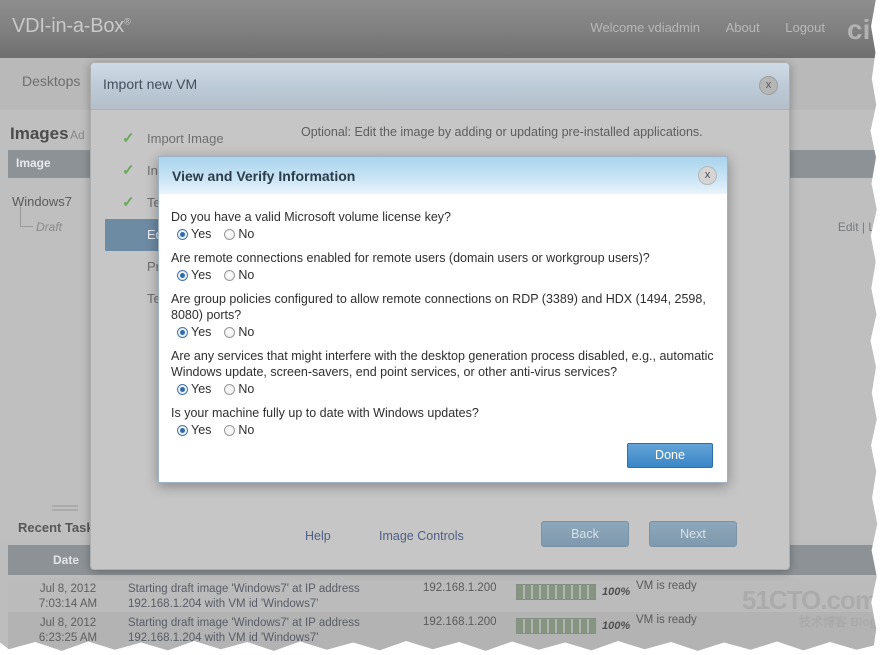  What do you see at coordinates (68, 638) in the screenshot?
I see `task-time-value: 6:23:25 AM` at bounding box center [68, 638].